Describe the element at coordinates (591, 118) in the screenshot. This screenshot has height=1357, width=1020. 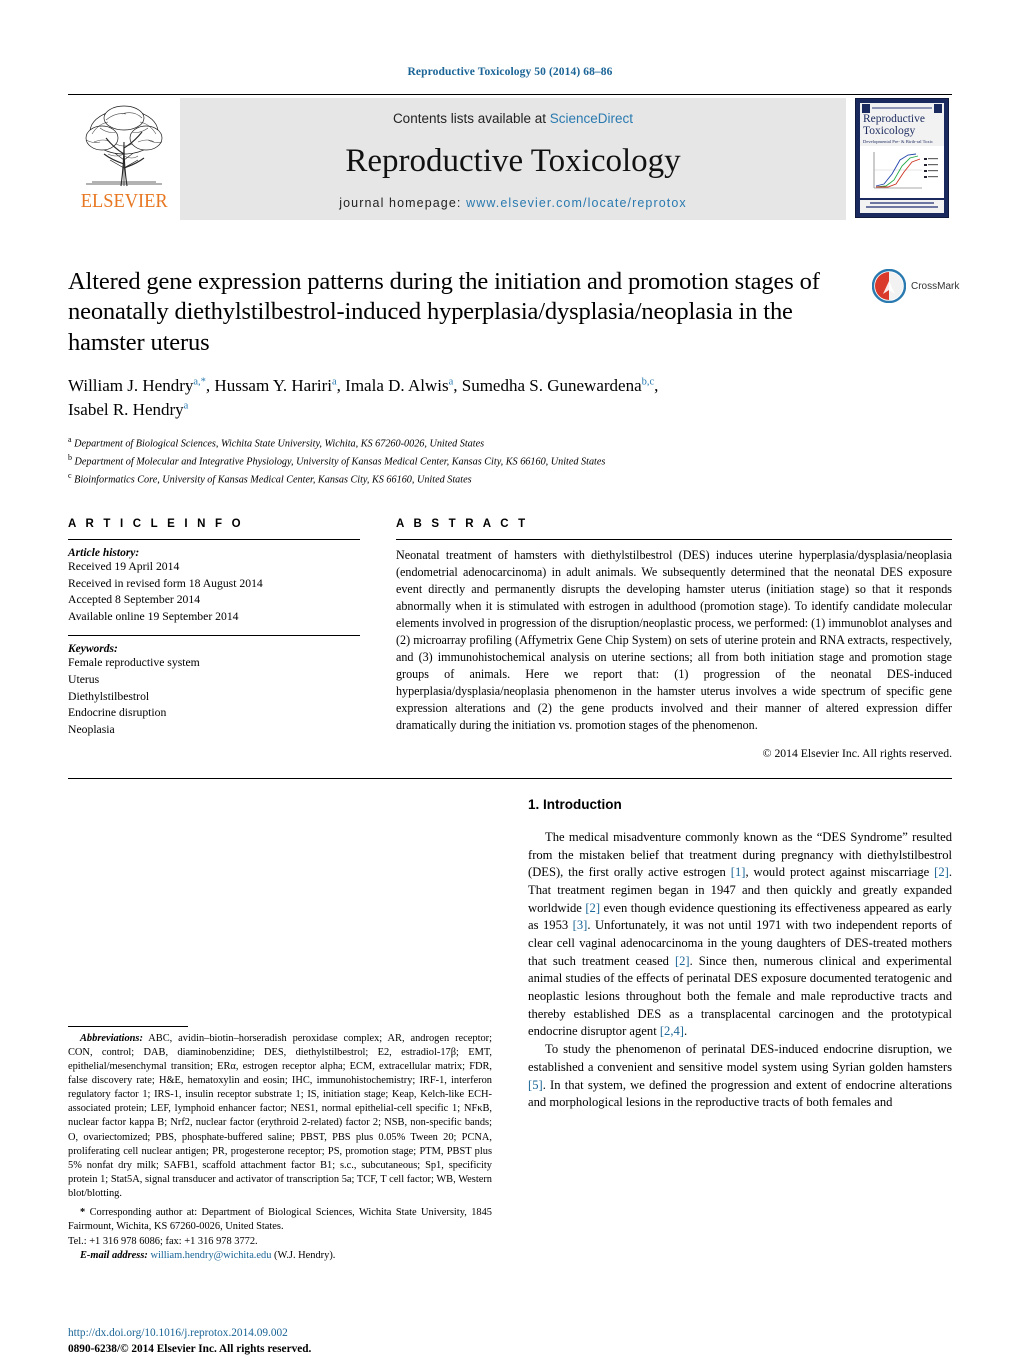
I see `sciencedirect-link: ScienceDirect` at that location.